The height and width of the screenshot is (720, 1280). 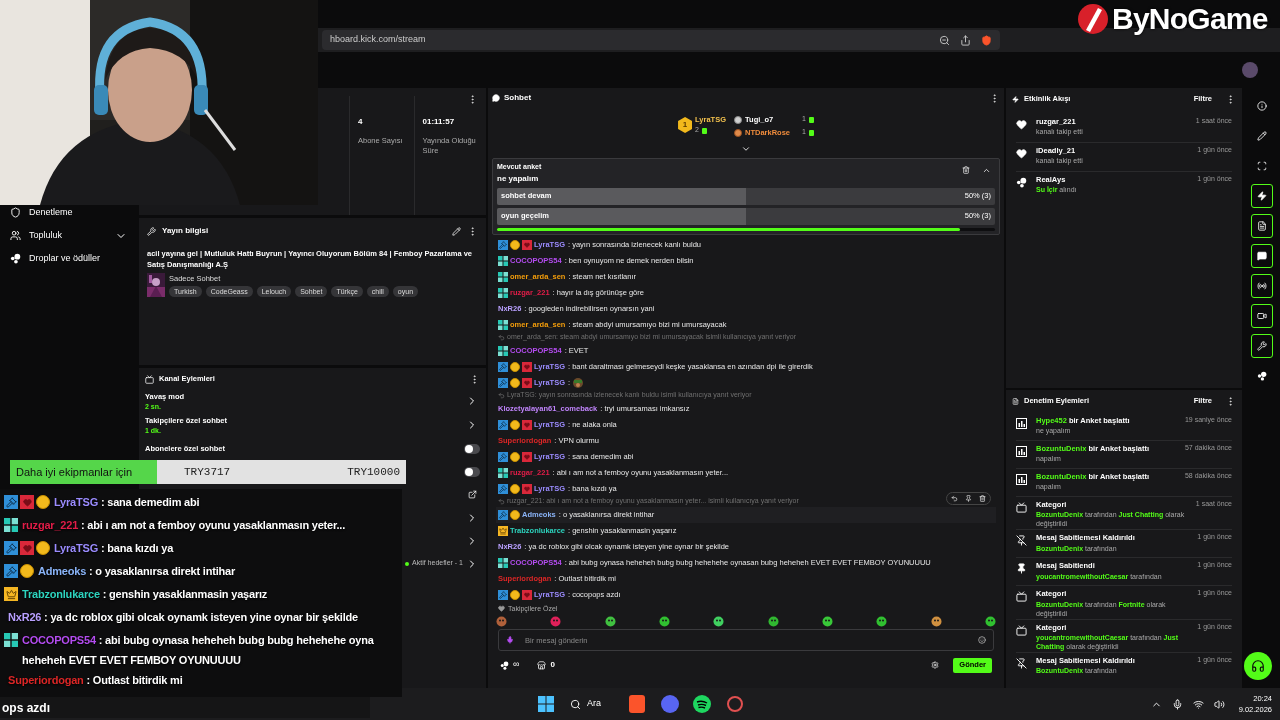 What do you see at coordinates (746, 149) in the screenshot?
I see `expand-icon` at bounding box center [746, 149].